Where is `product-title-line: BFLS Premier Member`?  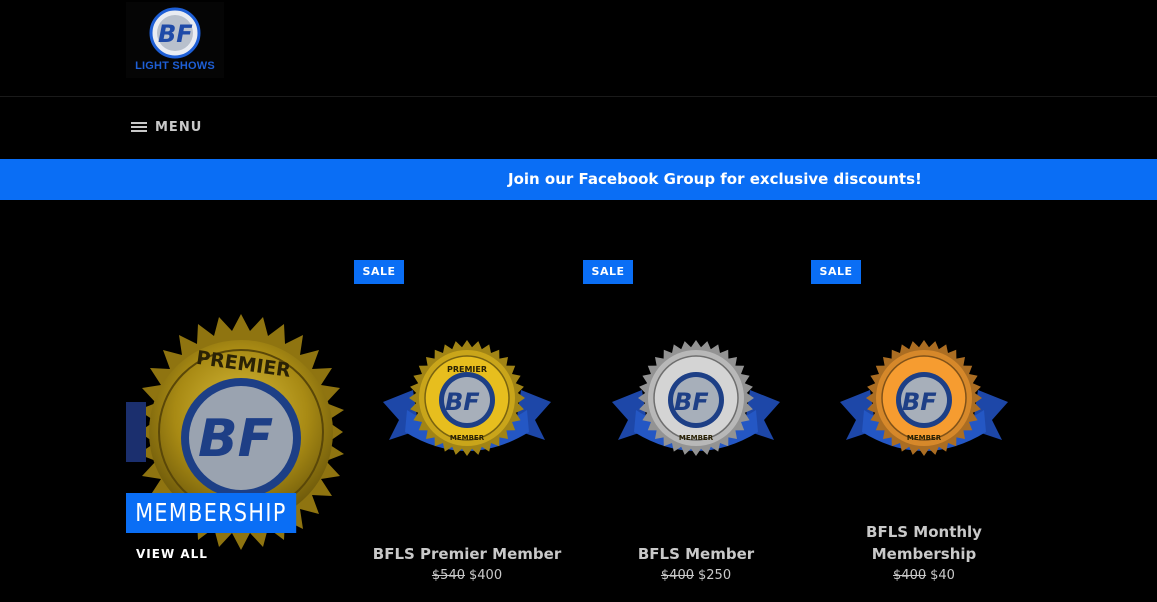
product-title-line: BFLS Premier Member is located at coordinates (467, 554).